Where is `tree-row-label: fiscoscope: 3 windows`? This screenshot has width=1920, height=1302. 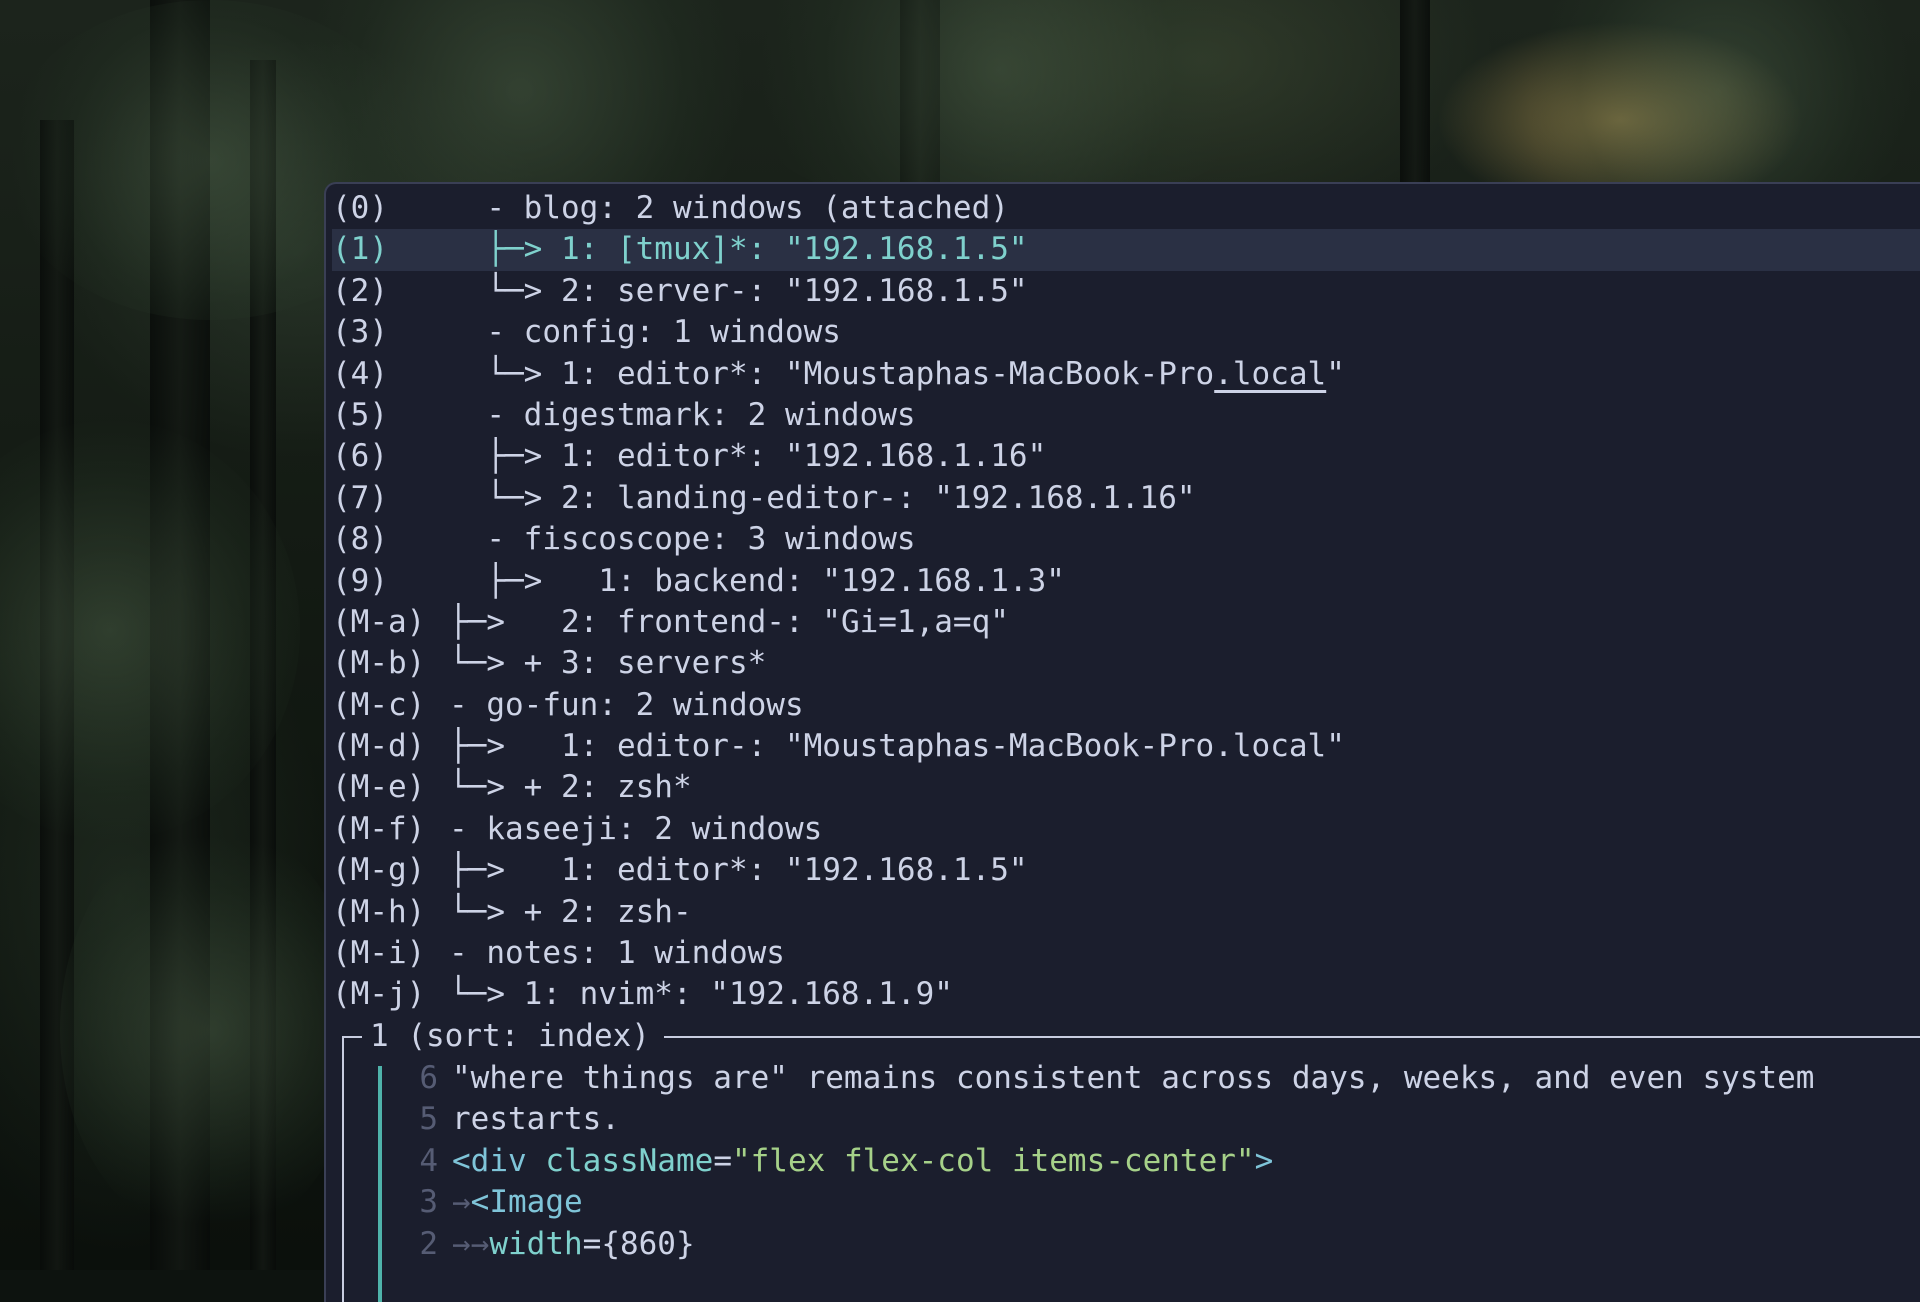 tree-row-label: fiscoscope: 3 windows is located at coordinates (719, 539).